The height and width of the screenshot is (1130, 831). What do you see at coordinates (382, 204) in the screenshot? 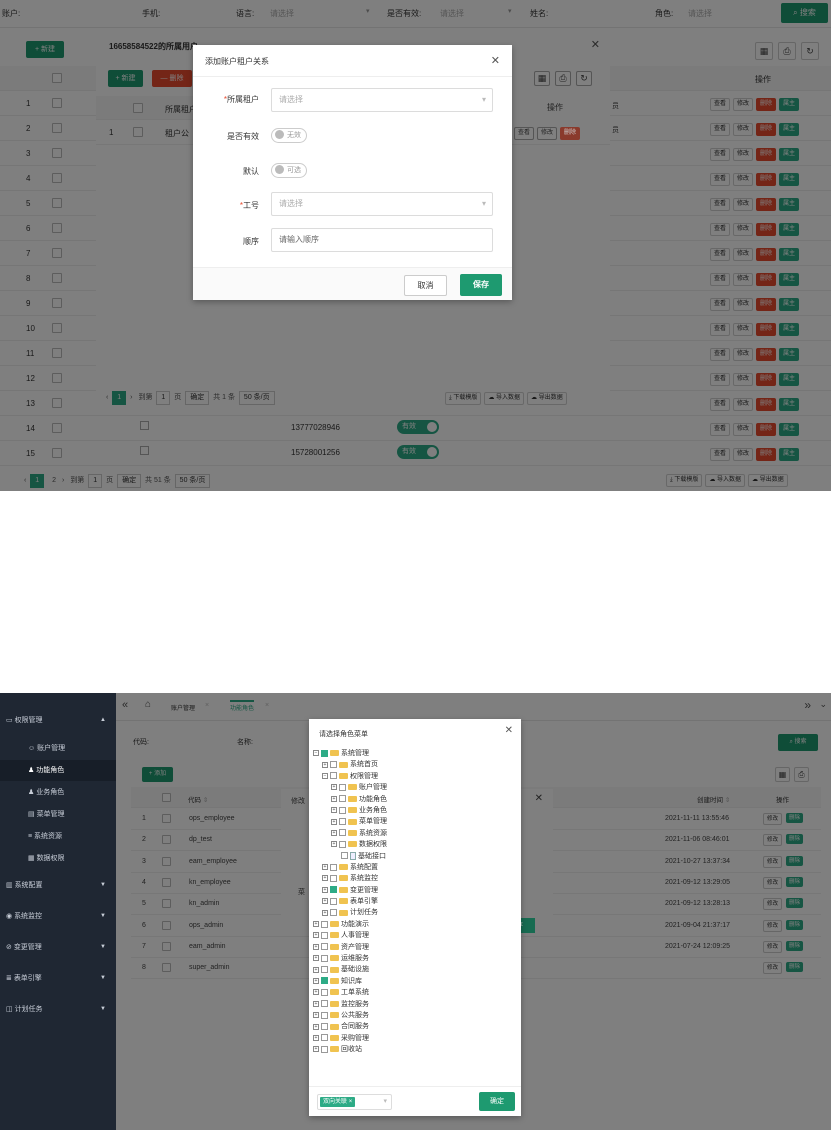
I see `jobno-select: 请选择 ▾` at bounding box center [382, 204].